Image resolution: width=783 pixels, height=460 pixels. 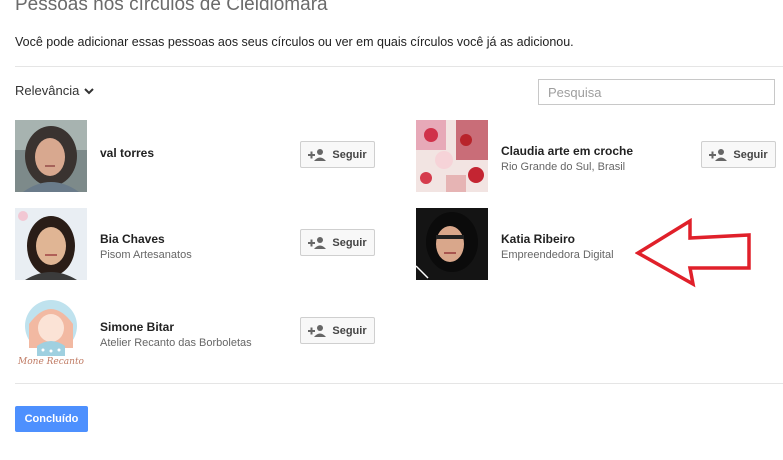 I want to click on person-description: Rio Grande do Sul, Brasil, so click(x=563, y=167).